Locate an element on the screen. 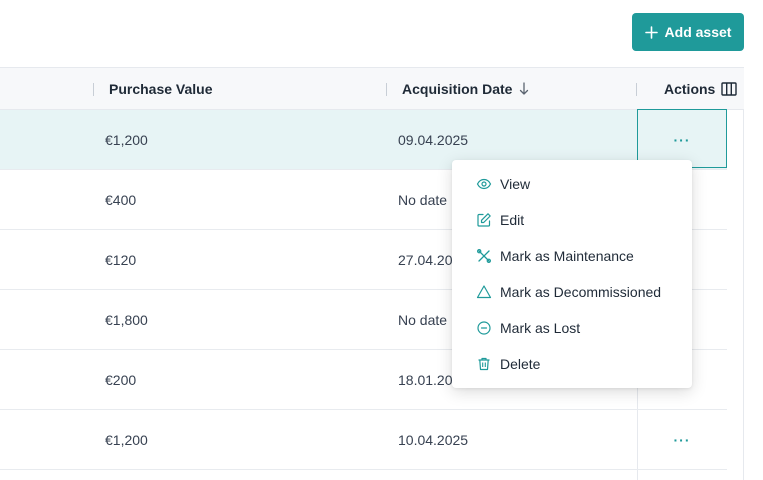 This screenshot has height=480, width=763. header-acquisition-date: Acquisition Date is located at coordinates (465, 89).